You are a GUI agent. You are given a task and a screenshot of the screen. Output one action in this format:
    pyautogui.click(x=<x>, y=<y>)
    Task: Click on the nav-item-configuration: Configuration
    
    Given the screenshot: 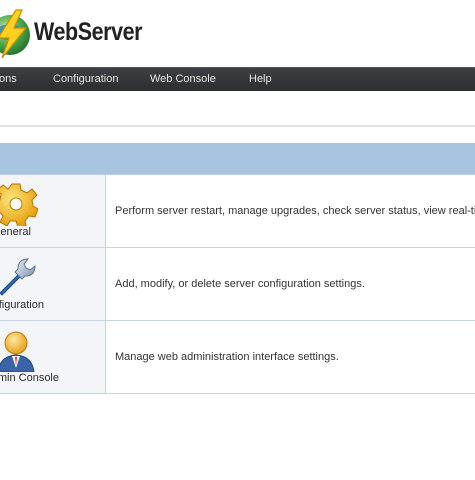 What is the action you would take?
    pyautogui.click(x=85, y=79)
    